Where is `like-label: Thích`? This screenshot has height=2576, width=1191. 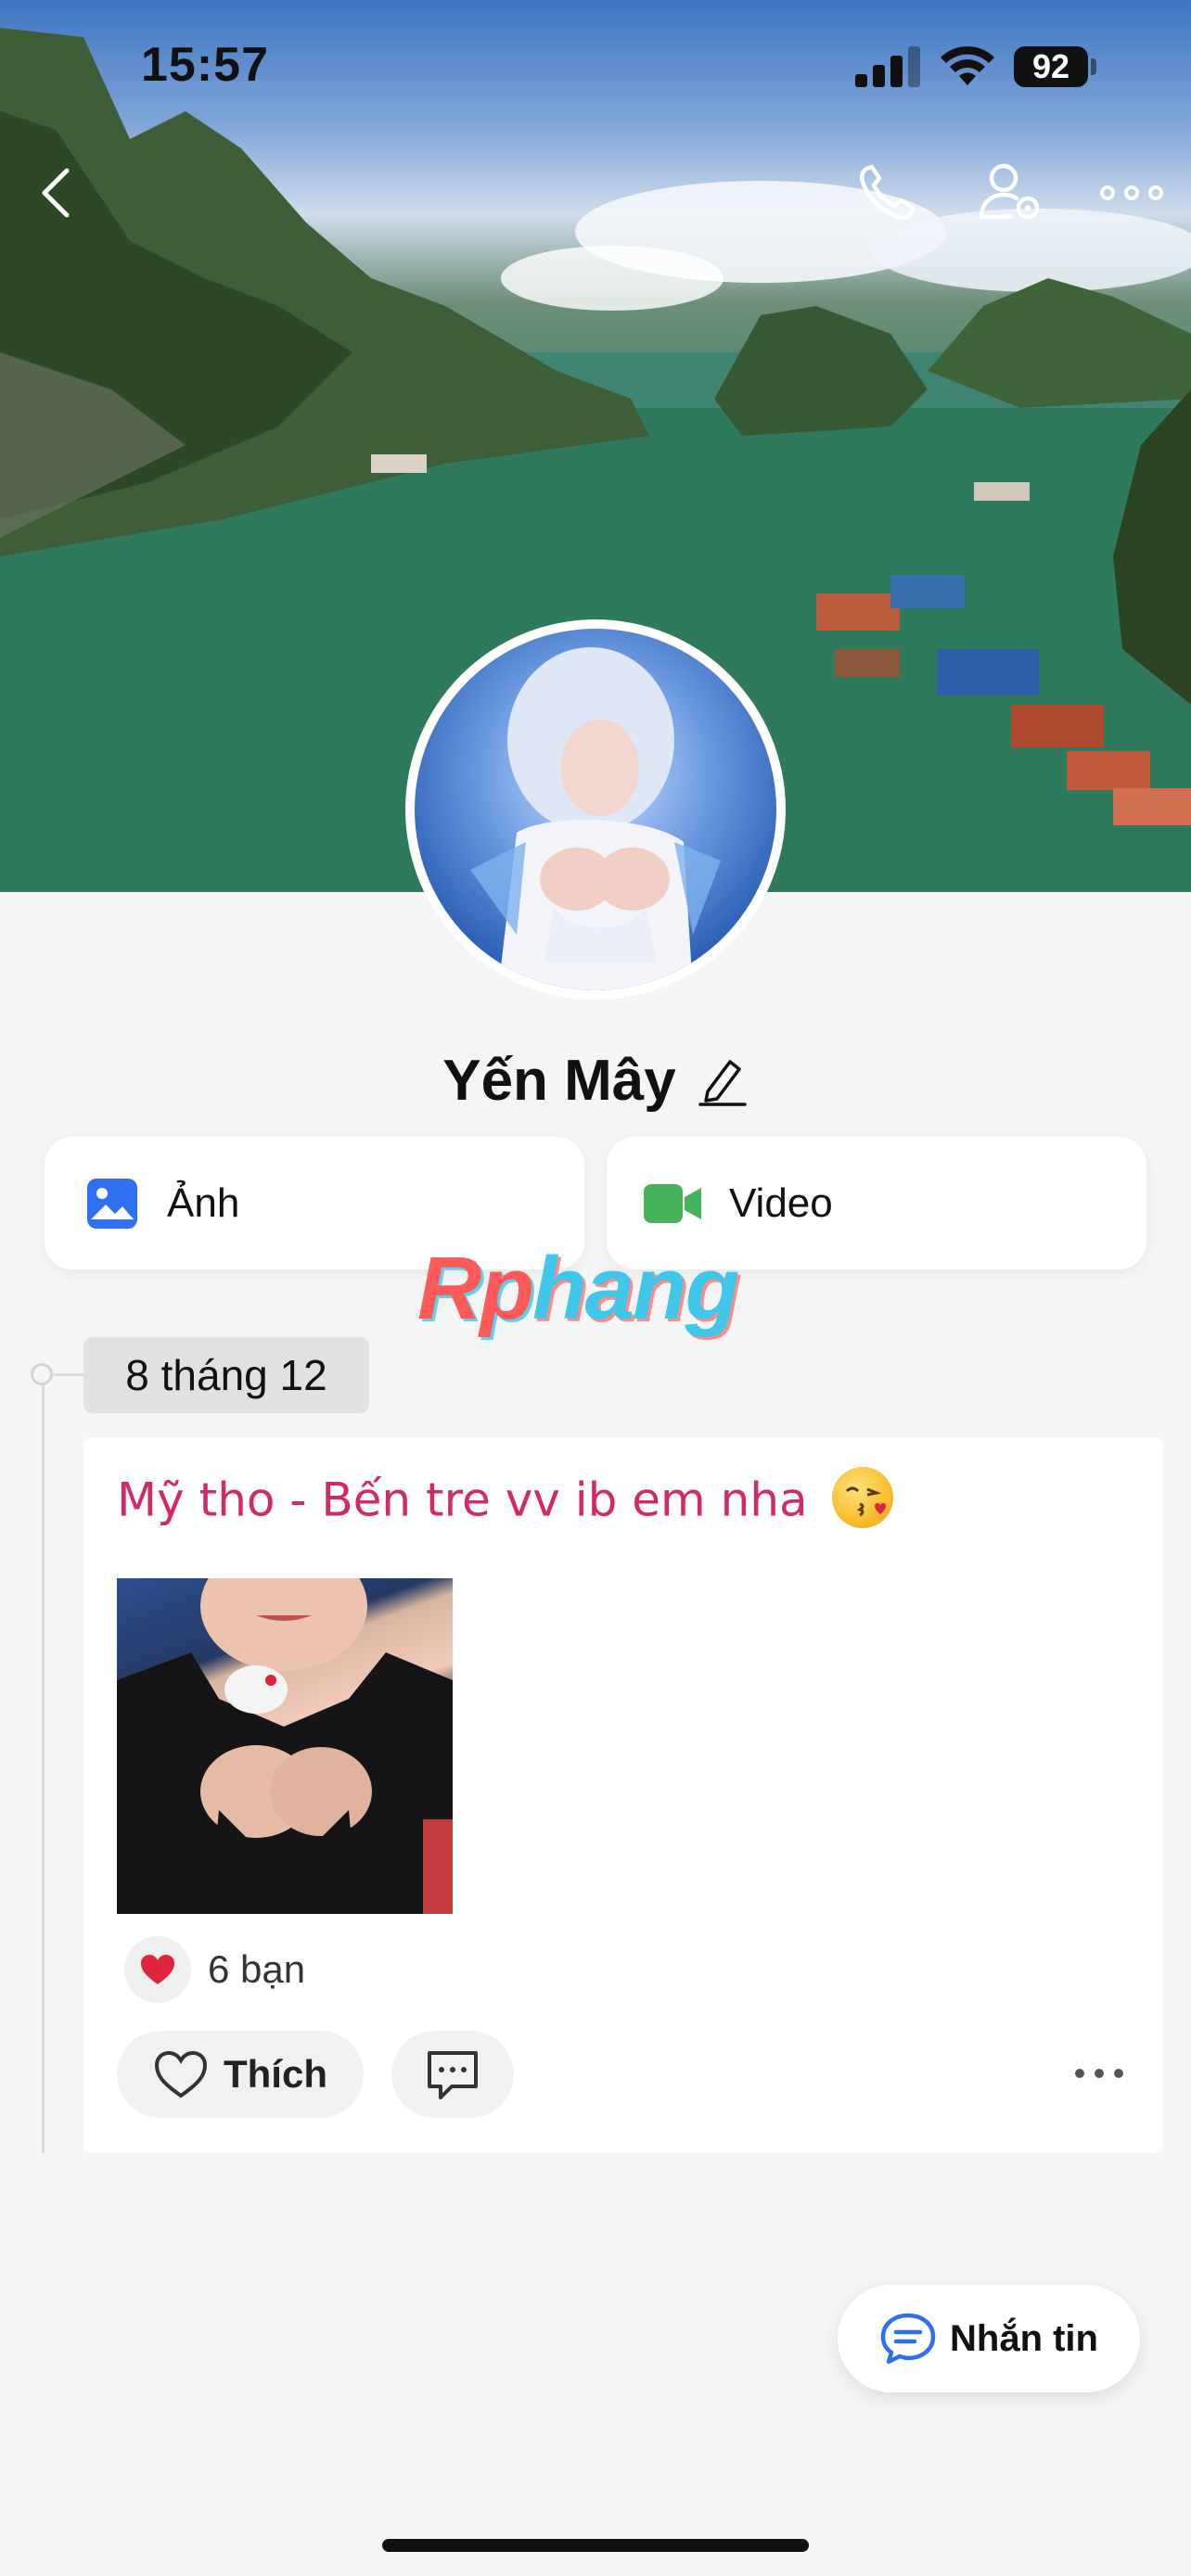
like-label: Thích is located at coordinates (275, 2074).